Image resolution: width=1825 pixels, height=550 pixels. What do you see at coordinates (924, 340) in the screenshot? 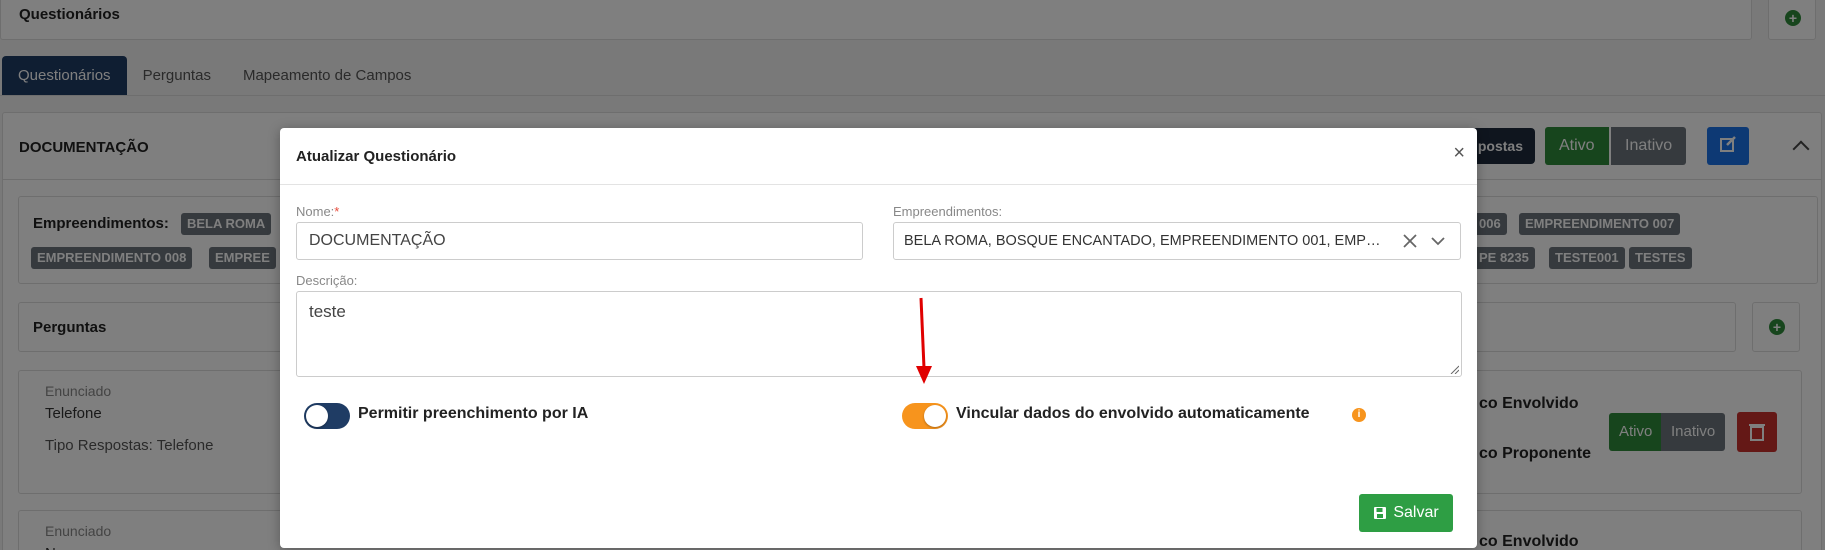
I see `annotation-arrow-icon` at bounding box center [924, 340].